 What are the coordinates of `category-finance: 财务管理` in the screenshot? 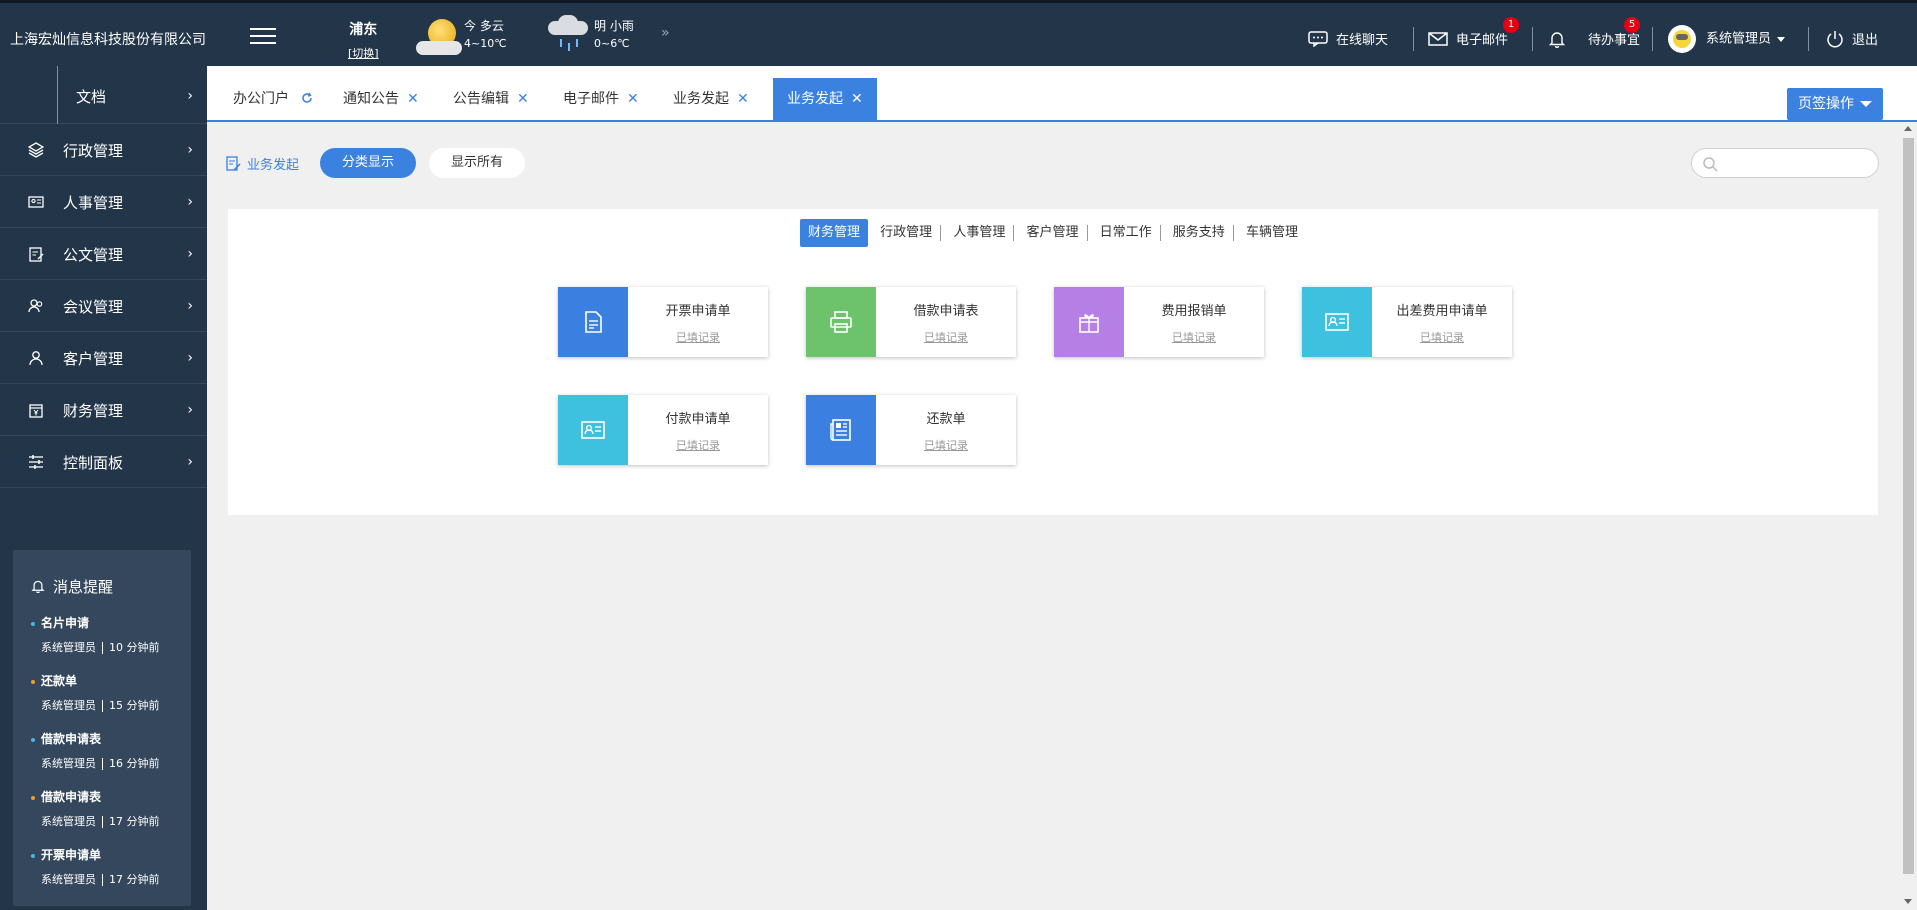 It's located at (834, 233).